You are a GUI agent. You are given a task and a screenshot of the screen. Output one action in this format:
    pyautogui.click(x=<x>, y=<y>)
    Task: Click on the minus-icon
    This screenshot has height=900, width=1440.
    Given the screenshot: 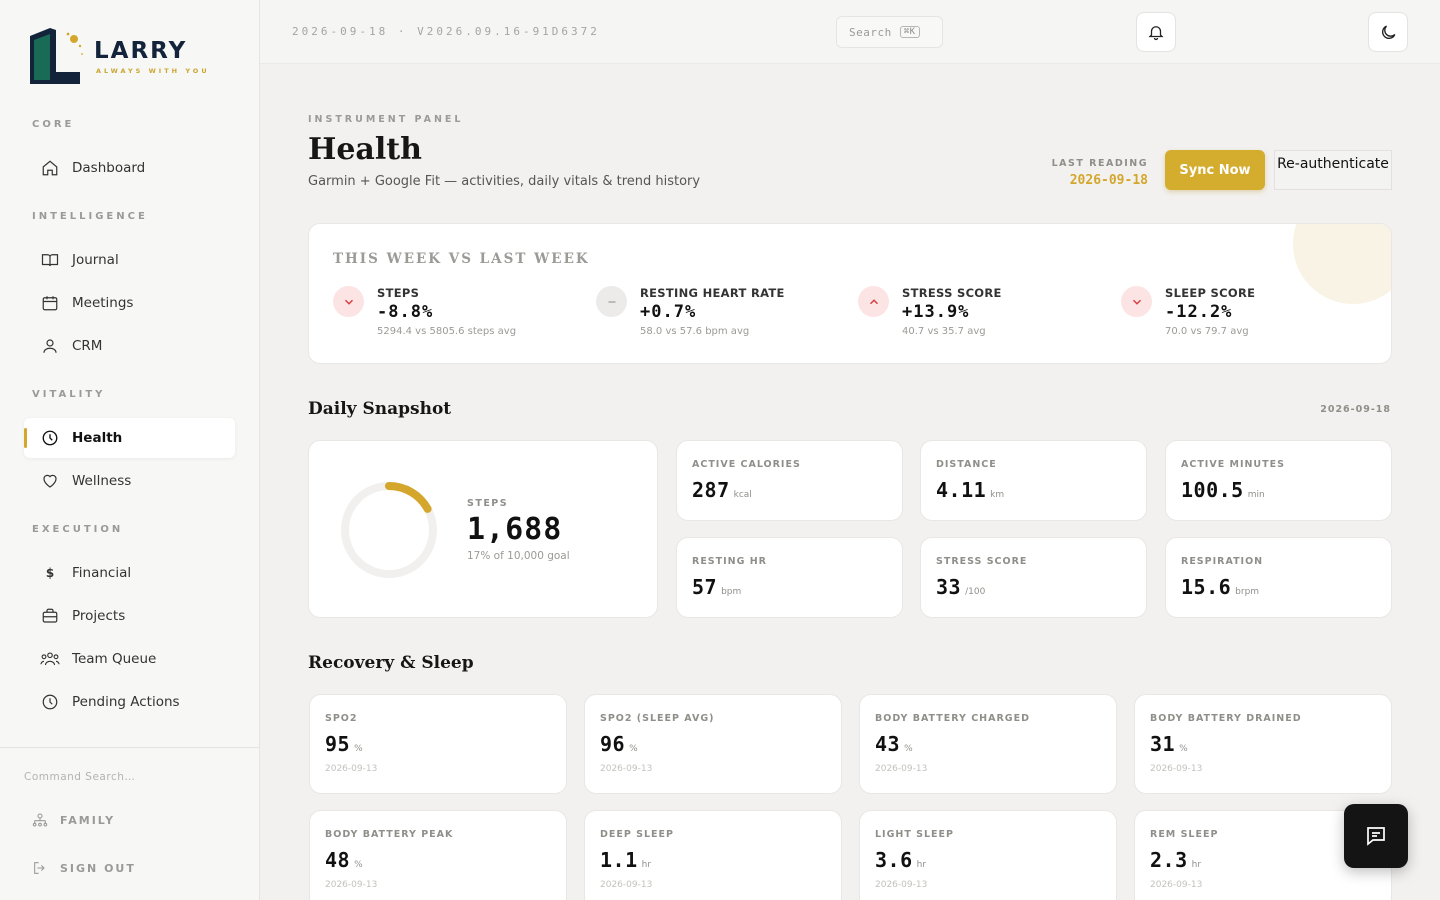 What is the action you would take?
    pyautogui.click(x=611, y=301)
    